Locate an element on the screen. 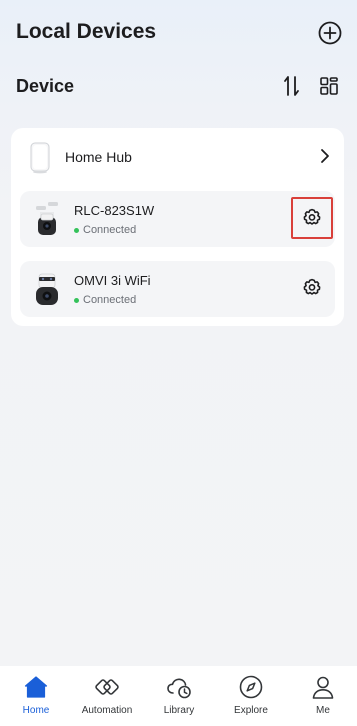 This screenshot has width=357, height=726. grid-layout-icon is located at coordinates (329, 86).